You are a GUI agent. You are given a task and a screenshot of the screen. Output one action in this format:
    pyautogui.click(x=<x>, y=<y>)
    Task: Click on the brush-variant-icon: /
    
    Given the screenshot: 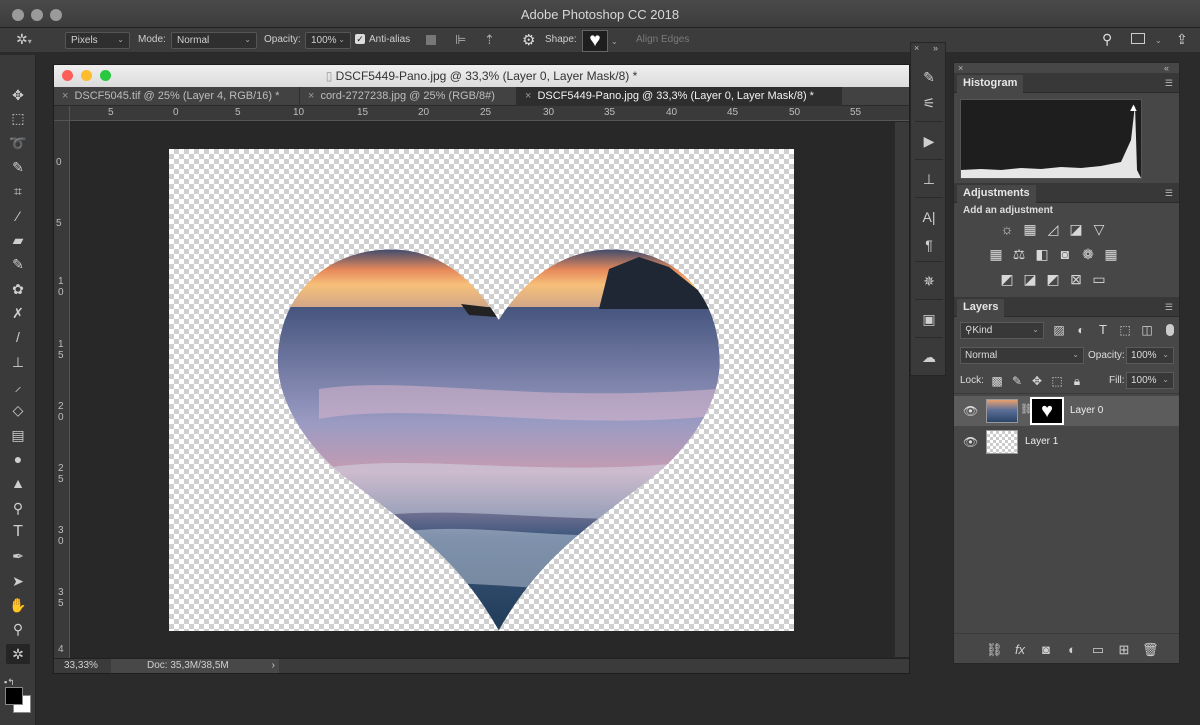 What is the action you would take?
    pyautogui.click(x=18, y=337)
    